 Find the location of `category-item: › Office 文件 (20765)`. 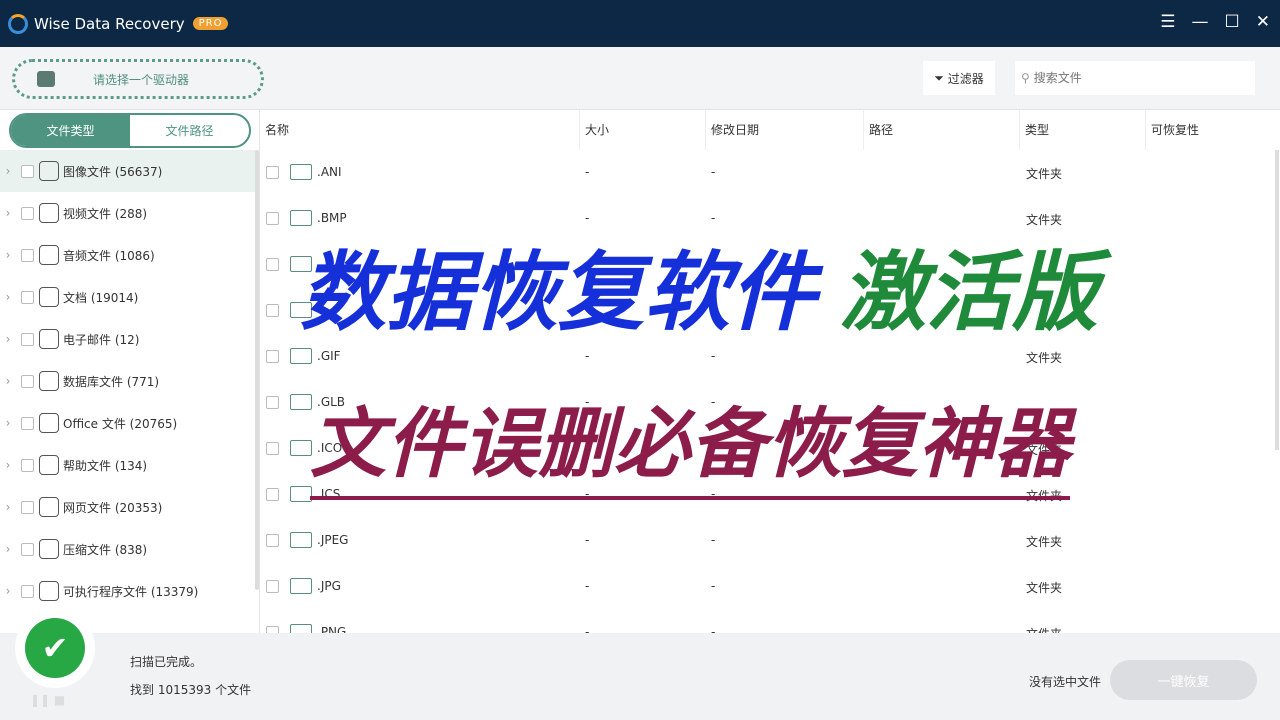

category-item: › Office 文件 (20765) is located at coordinates (127, 423).